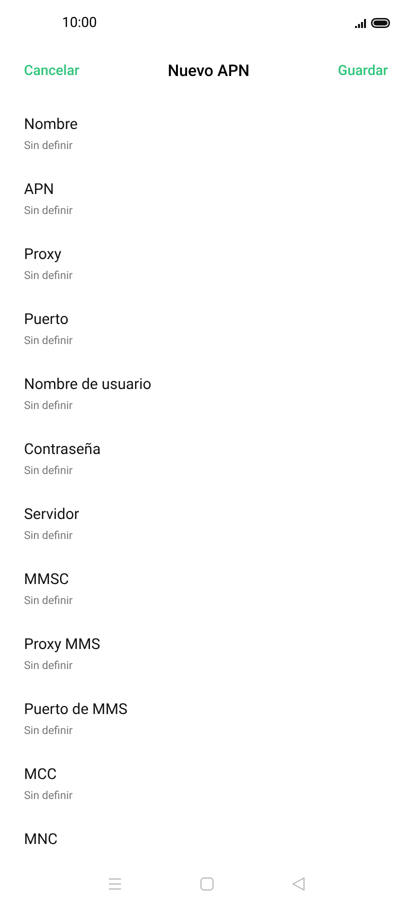  I want to click on setting-label: Proxy MMS, so click(63, 644).